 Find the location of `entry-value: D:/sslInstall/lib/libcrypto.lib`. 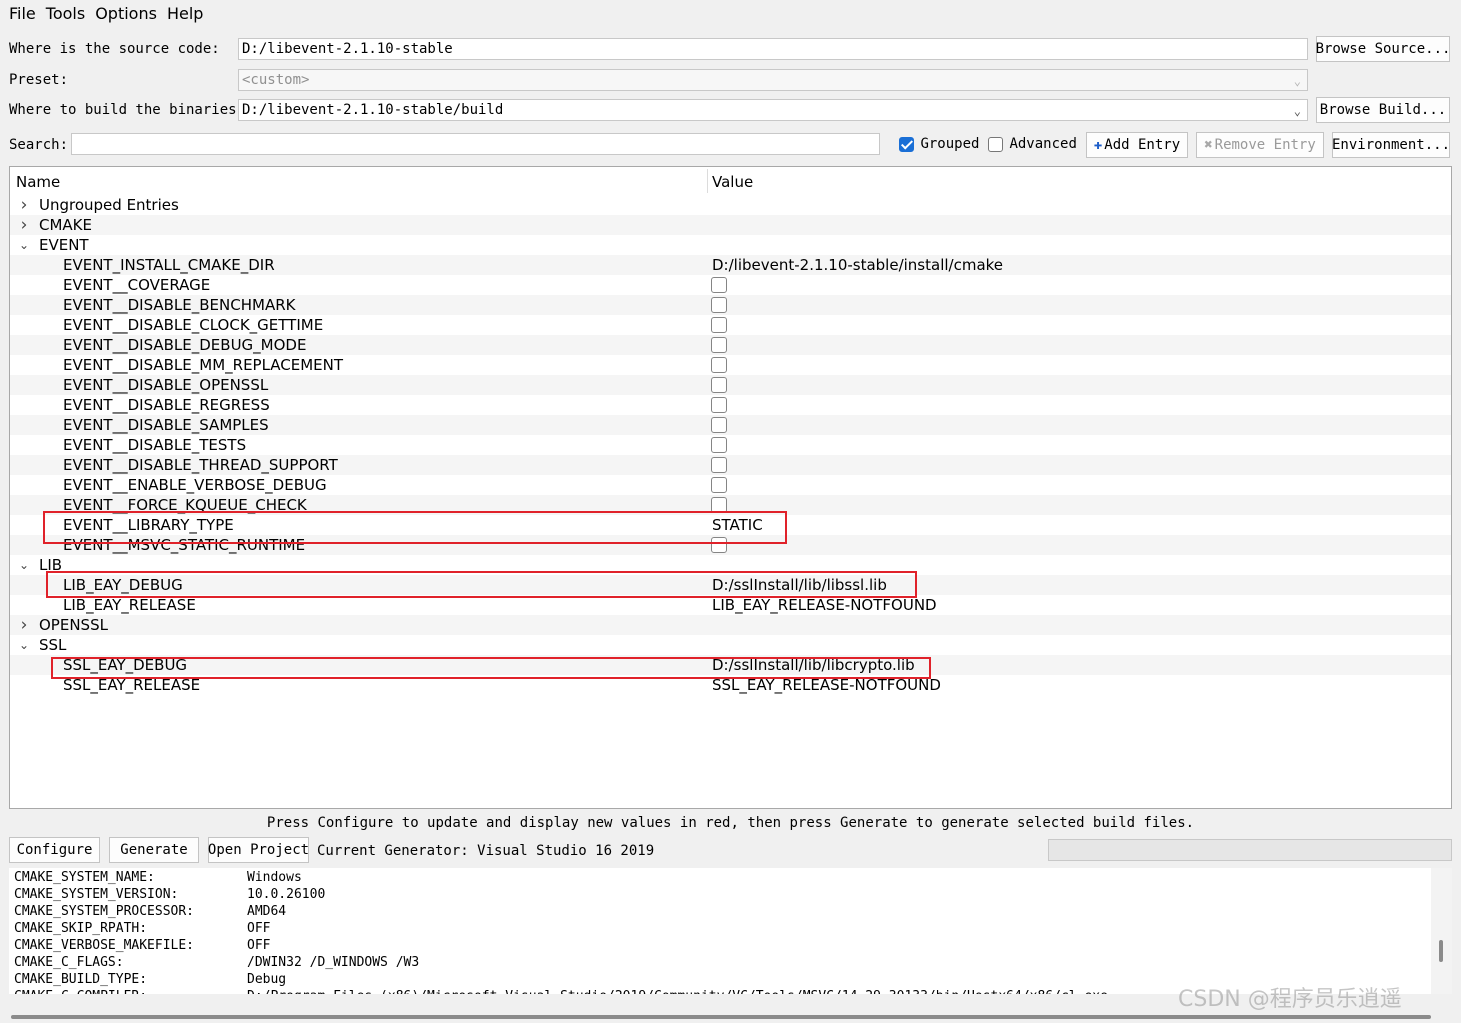

entry-value: D:/sslInstall/lib/libcrypto.lib is located at coordinates (813, 665).